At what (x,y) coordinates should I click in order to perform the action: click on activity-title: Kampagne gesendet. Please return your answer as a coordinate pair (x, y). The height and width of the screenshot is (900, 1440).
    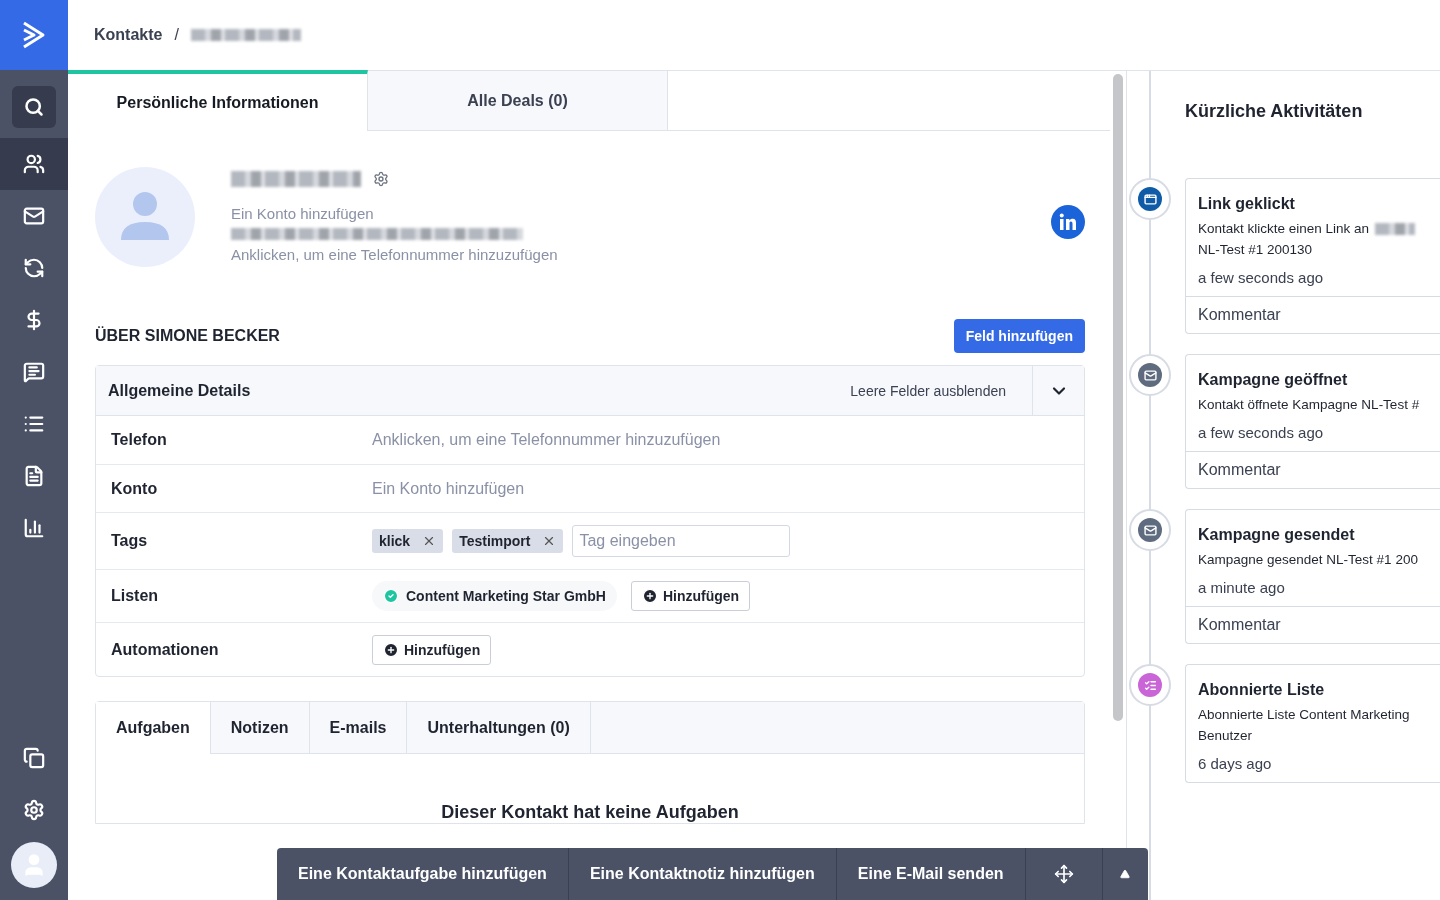
    Looking at the image, I should click on (1277, 535).